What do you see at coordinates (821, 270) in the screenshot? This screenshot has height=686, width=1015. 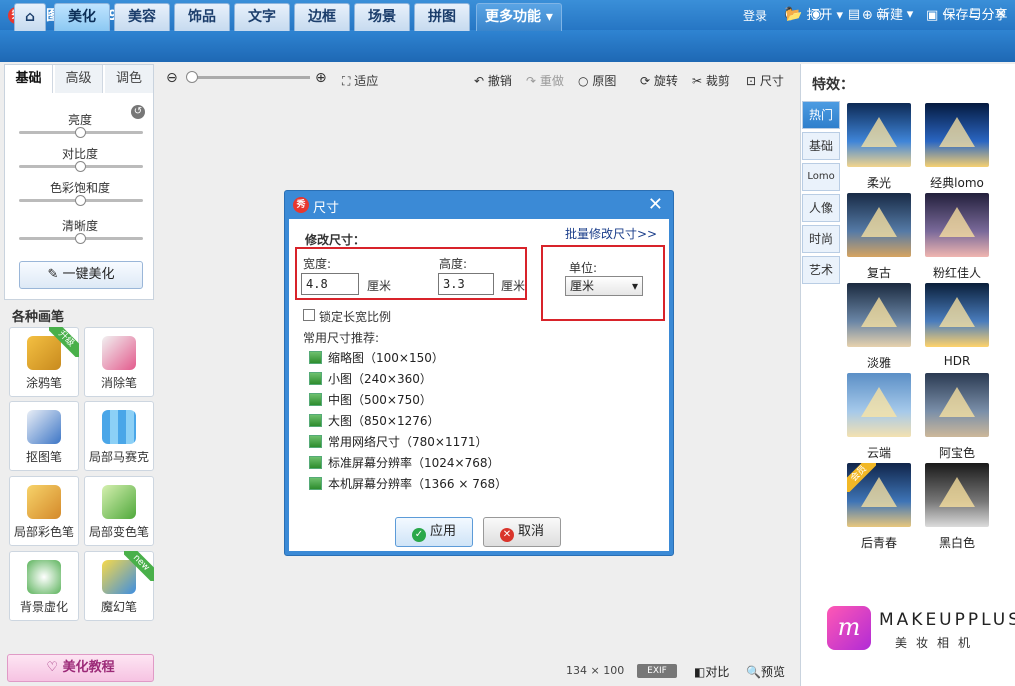 I see `effects-tab-art: 艺术` at bounding box center [821, 270].